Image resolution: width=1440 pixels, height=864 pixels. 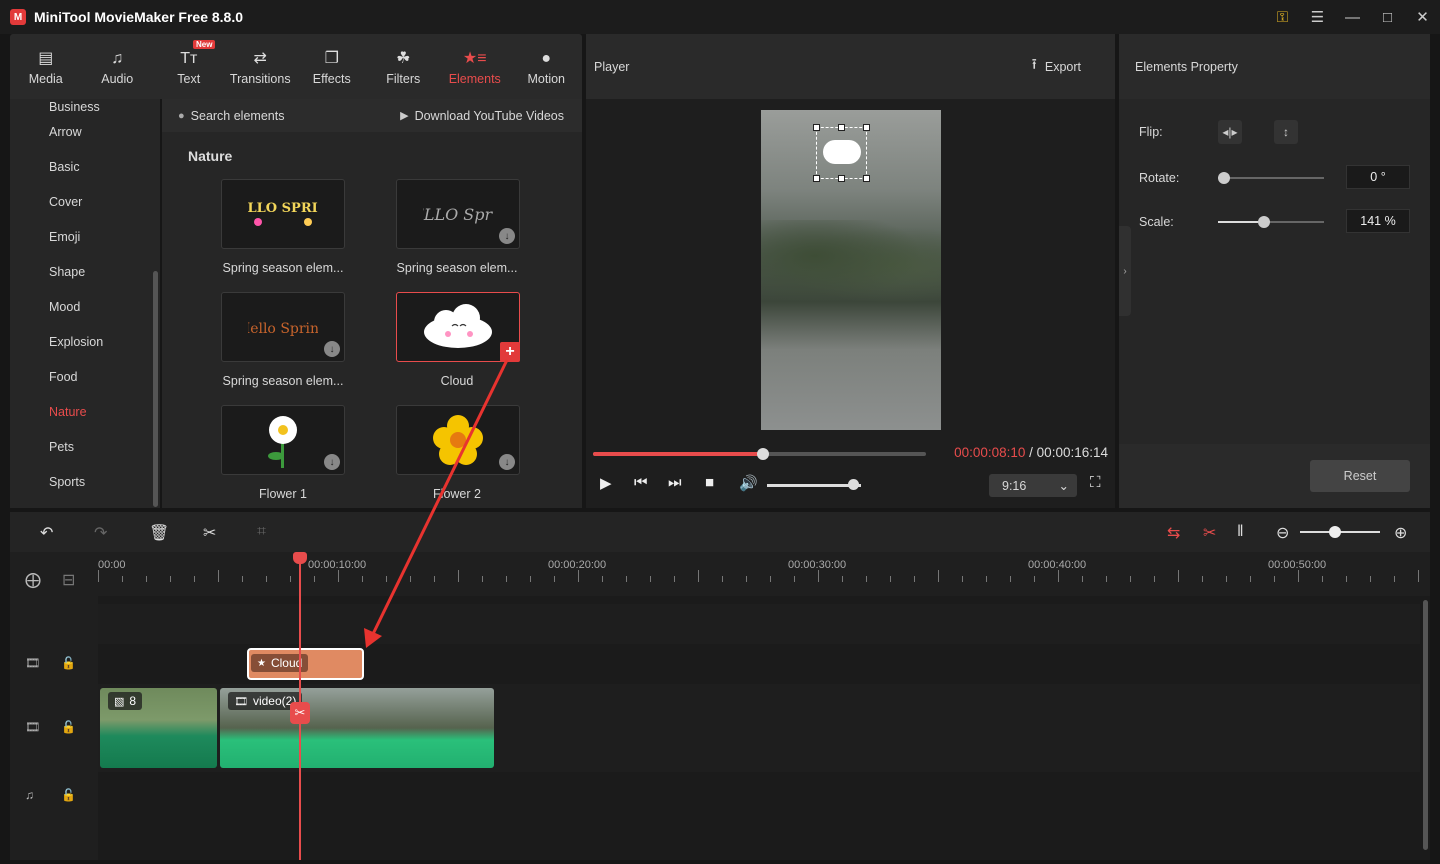 I want to click on fullscreen-icon: ⛶, so click(x=1095, y=482).